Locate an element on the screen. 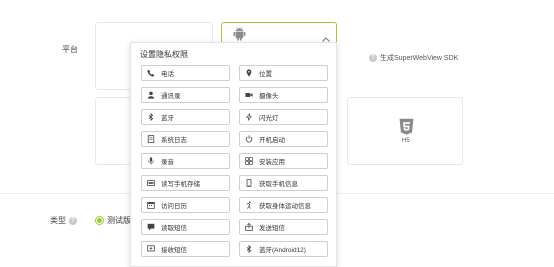 This screenshot has height=267, width=554. perm-sms-read: 读取短信 is located at coordinates (185, 227).